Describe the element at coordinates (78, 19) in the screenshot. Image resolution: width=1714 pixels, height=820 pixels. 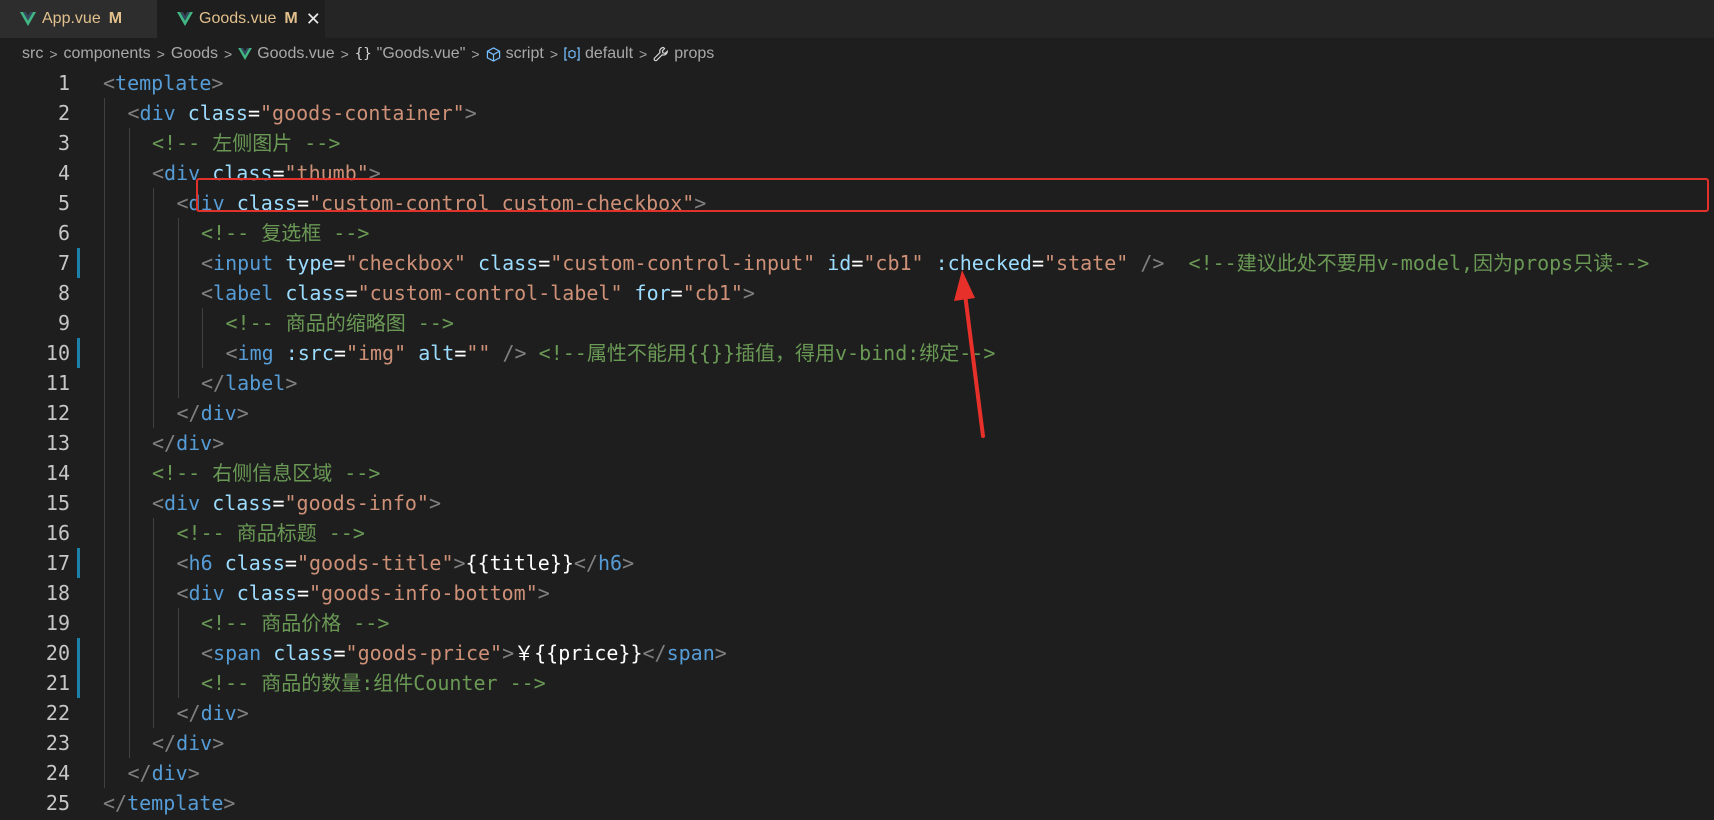
I see `tab-app-vue: App.vue M` at that location.